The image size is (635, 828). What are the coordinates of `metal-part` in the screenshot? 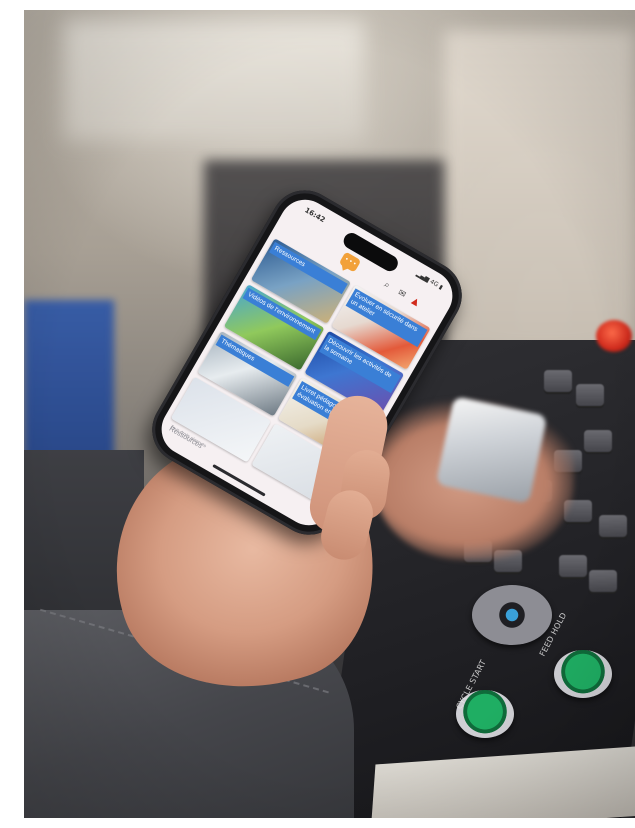 It's located at (491, 450).